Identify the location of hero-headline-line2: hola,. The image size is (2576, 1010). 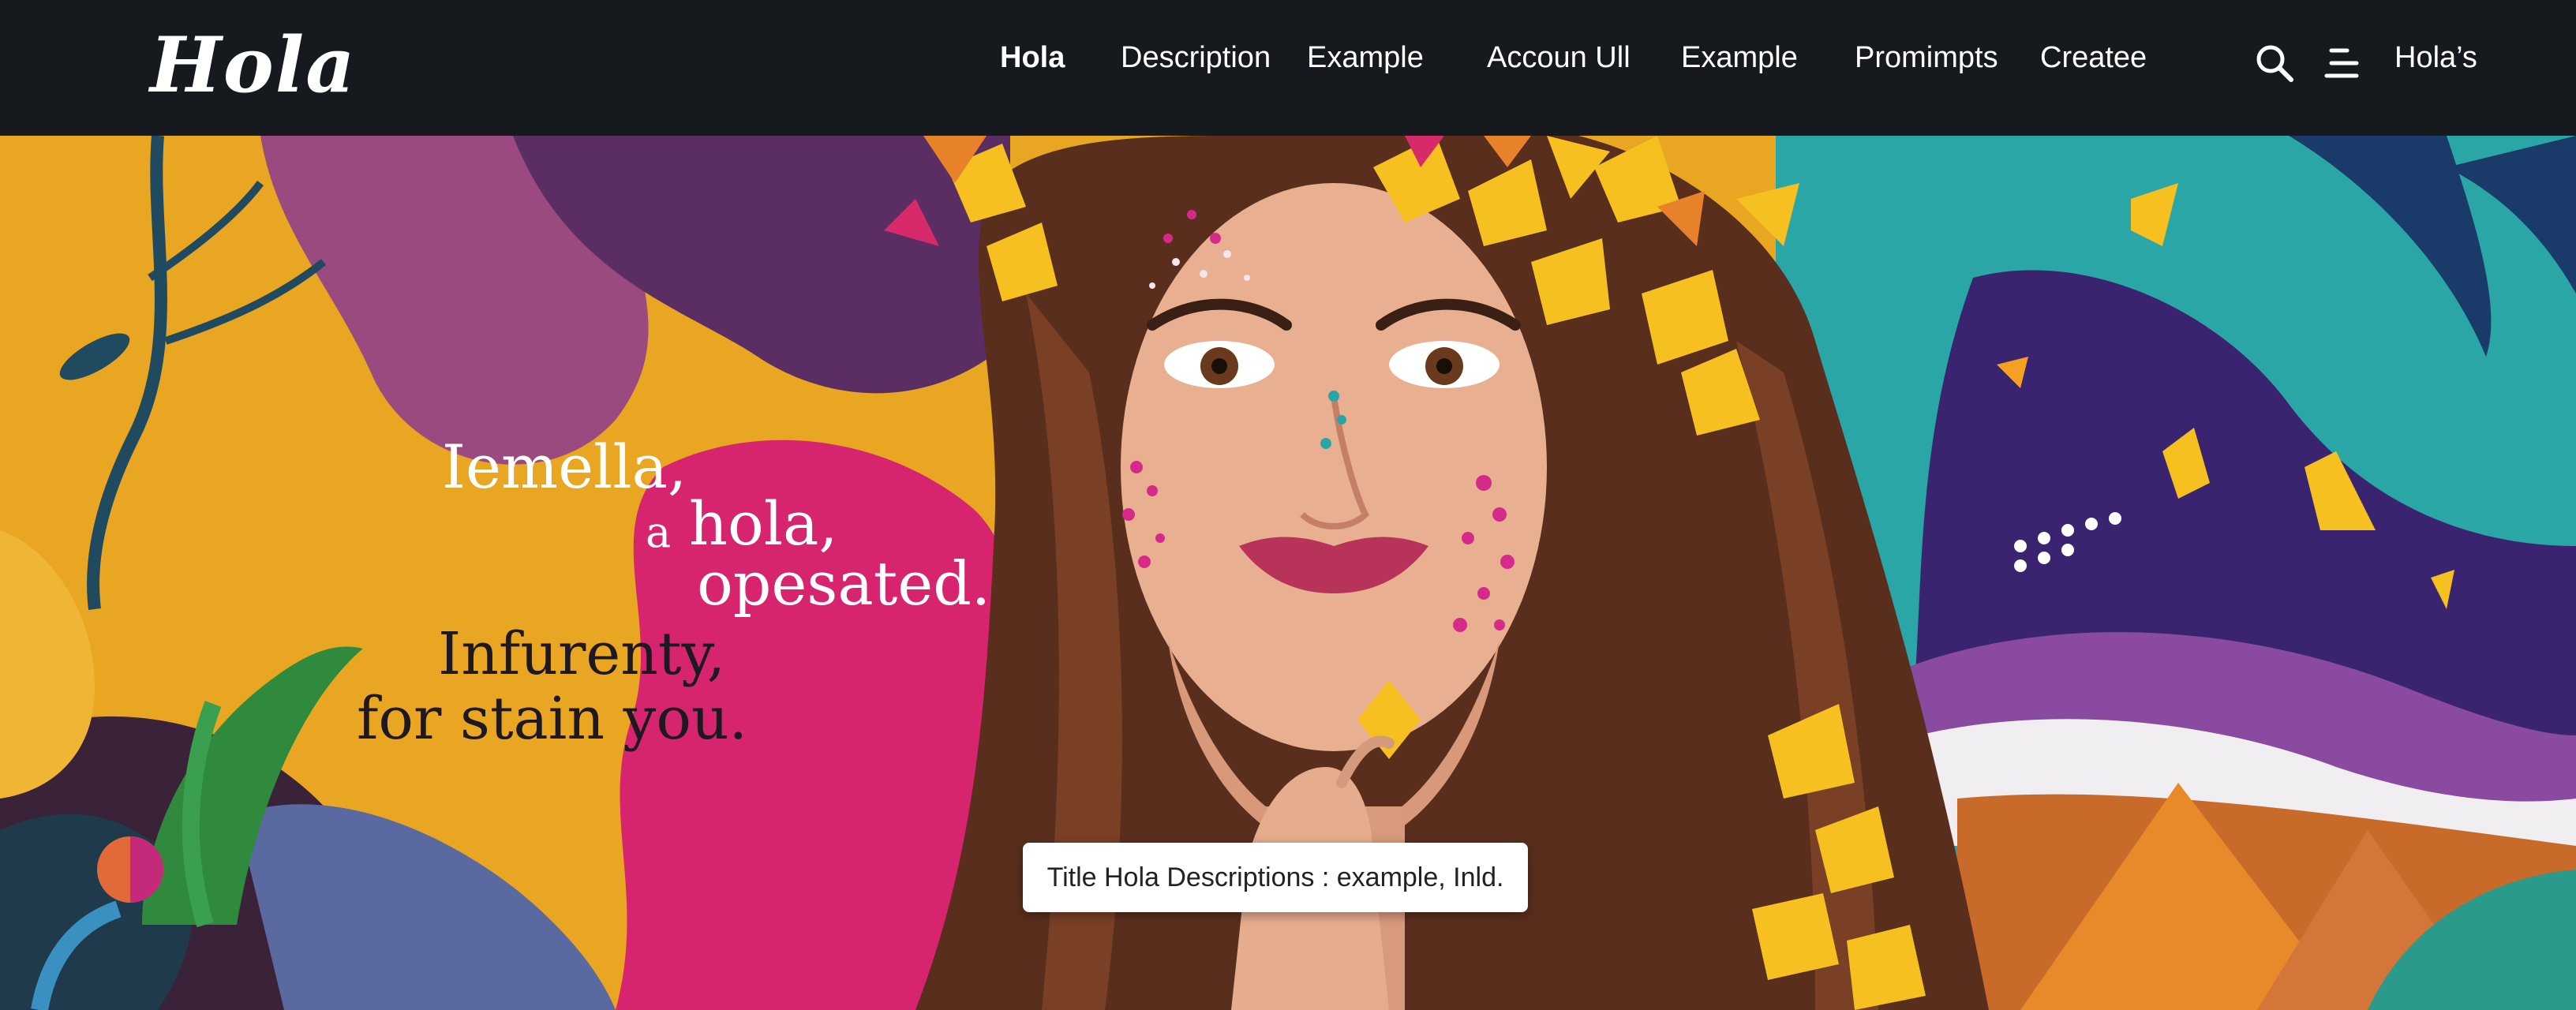
(763, 523).